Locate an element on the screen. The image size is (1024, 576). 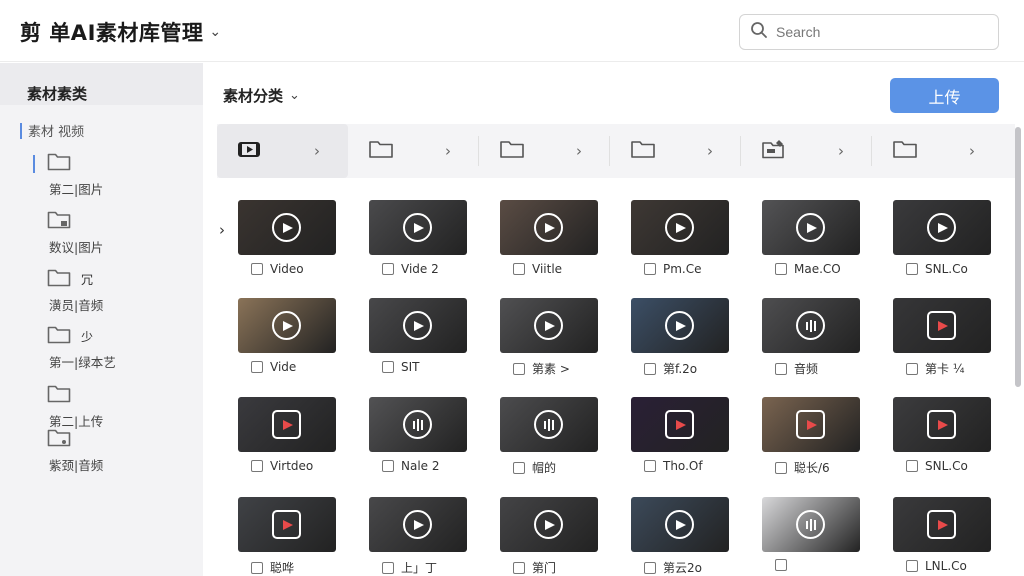
search-box is located at coordinates (869, 32).